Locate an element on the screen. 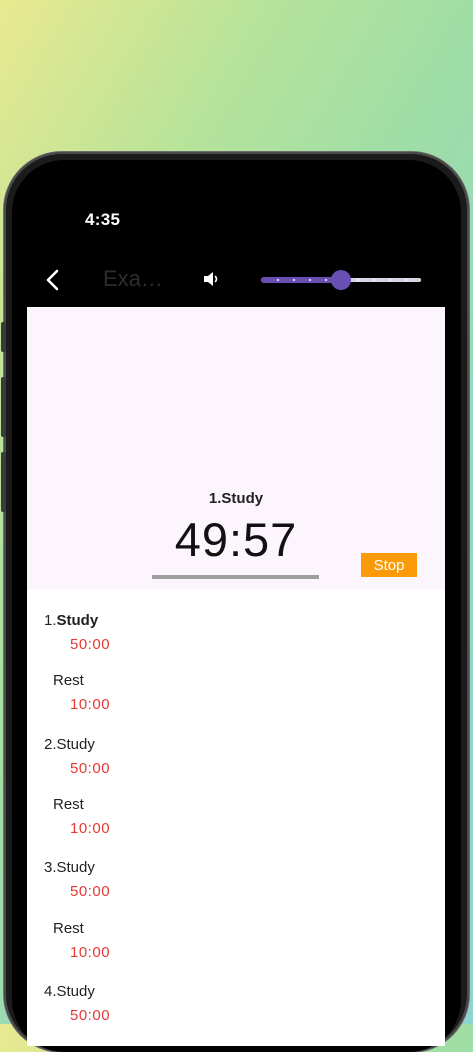 The height and width of the screenshot is (1052, 473). volume-slider is located at coordinates (341, 280).